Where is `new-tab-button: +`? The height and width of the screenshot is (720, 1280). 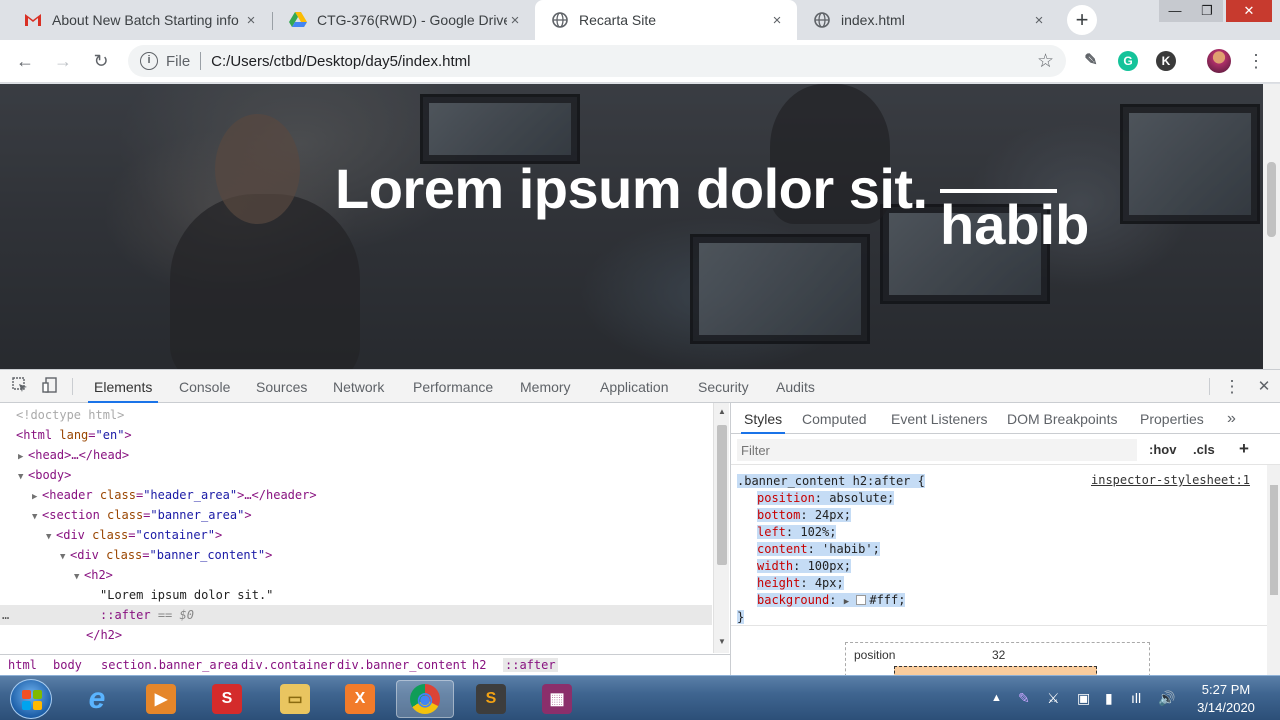
new-tab-button: + is located at coordinates (1082, 20).